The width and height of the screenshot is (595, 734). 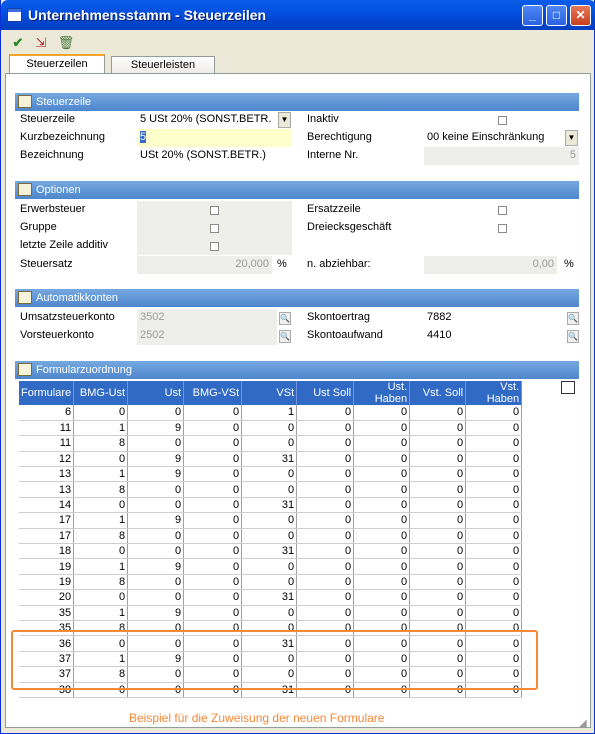 What do you see at coordinates (502, 210) in the screenshot?
I see `ersatzzeile-checkbox` at bounding box center [502, 210].